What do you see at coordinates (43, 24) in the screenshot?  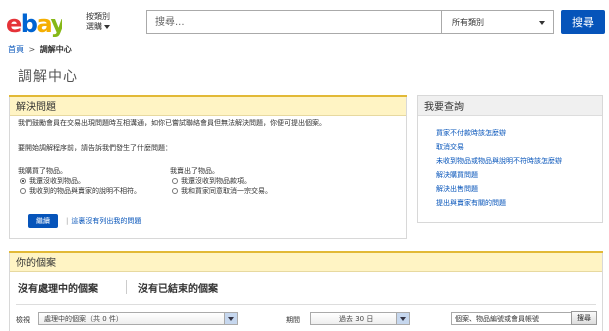 I see `logo-letter-a: a` at bounding box center [43, 24].